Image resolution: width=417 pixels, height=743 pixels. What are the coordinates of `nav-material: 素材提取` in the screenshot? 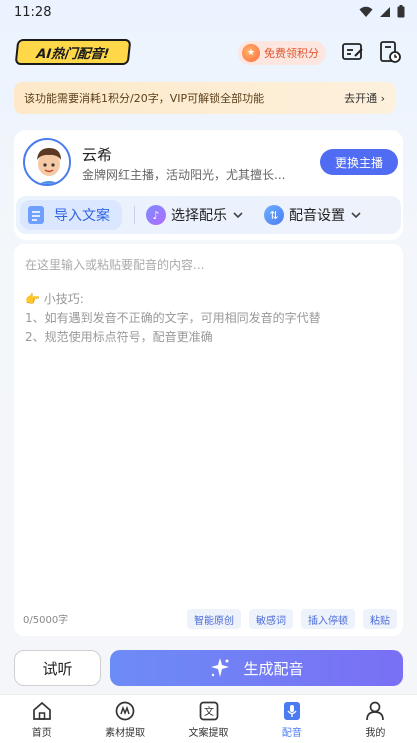 It's located at (124, 719).